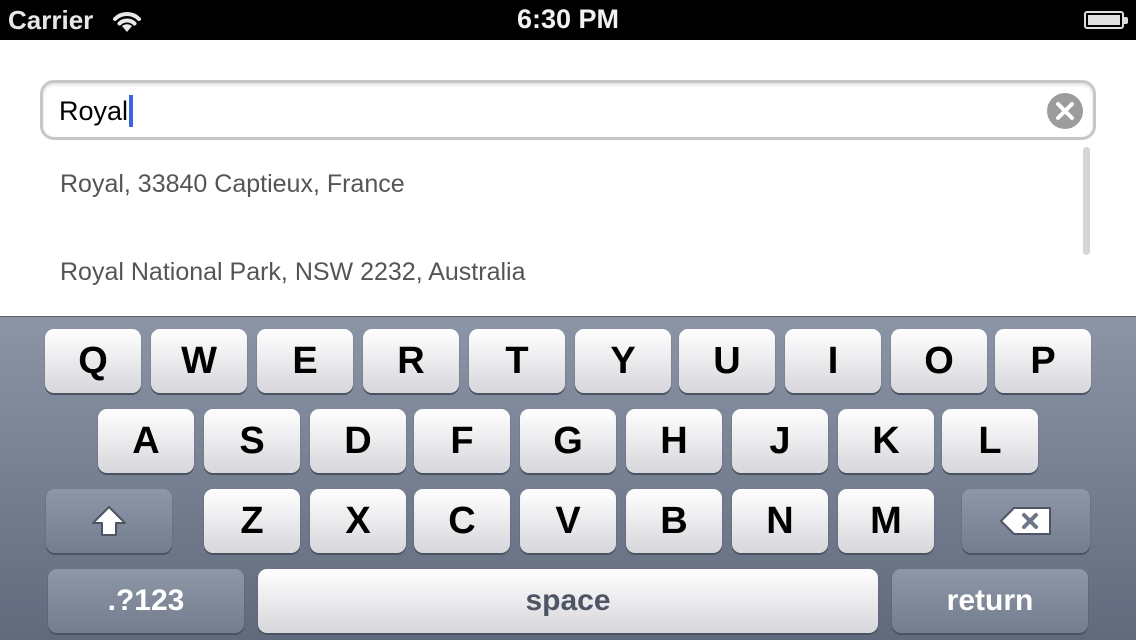 Image resolution: width=1136 pixels, height=640 pixels. Describe the element at coordinates (886, 521) in the screenshot. I see `key-m: M` at that location.